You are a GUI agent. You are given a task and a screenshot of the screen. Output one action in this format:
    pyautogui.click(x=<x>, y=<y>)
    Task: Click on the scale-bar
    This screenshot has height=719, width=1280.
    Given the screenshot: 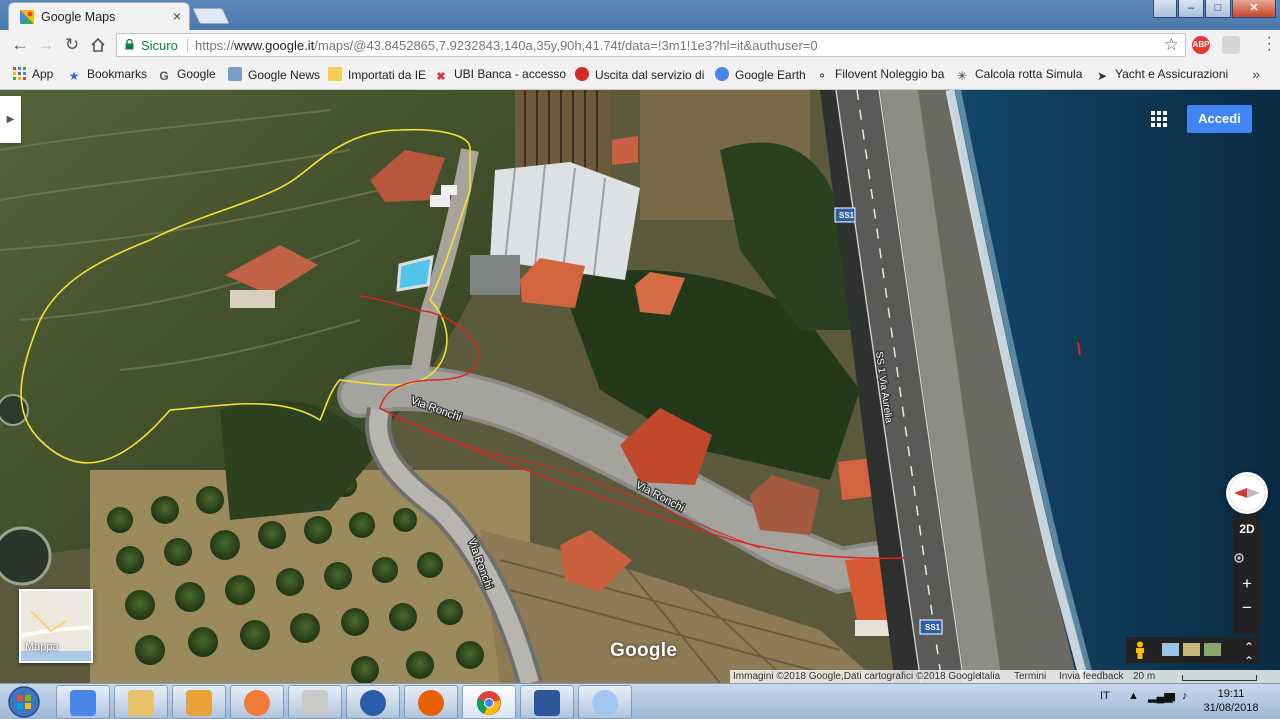 What is the action you would take?
    pyautogui.click(x=1219, y=678)
    